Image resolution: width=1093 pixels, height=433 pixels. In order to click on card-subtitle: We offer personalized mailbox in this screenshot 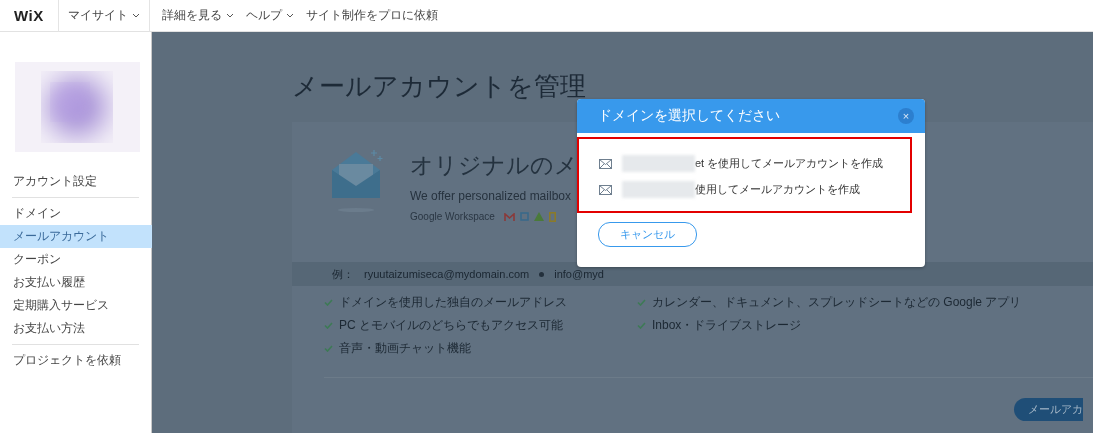, I will do `click(491, 196)`.